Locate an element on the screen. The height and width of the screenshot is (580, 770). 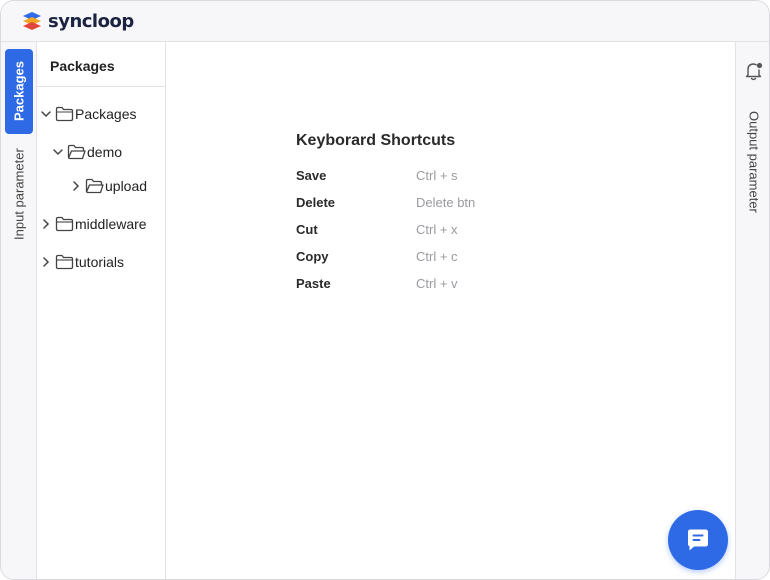
shortcut-keys: Ctrl + x is located at coordinates (437, 229).